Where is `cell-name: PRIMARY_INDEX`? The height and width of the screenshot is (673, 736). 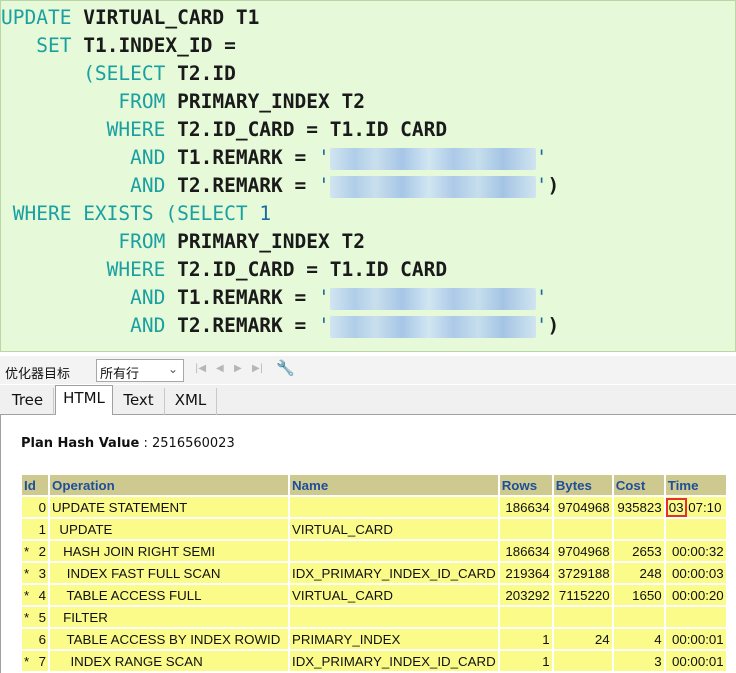
cell-name: PRIMARY_INDEX is located at coordinates (394, 639).